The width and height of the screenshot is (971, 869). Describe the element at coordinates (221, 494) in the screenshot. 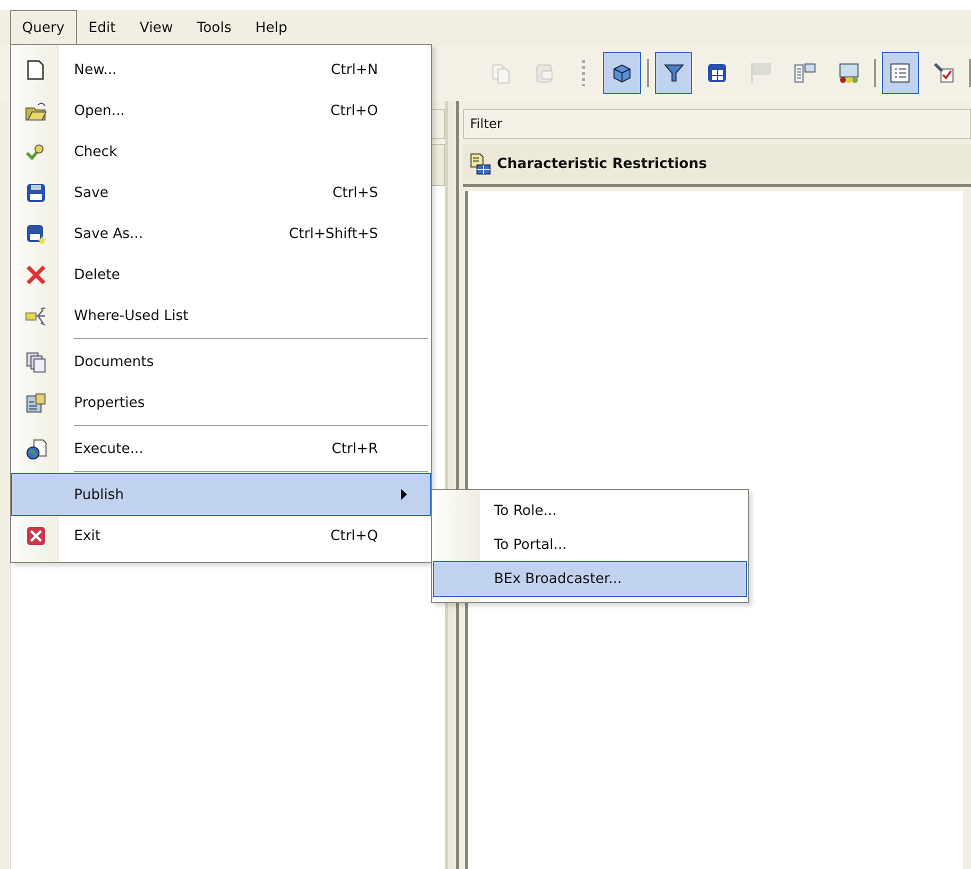

I see `menu-item: Publish` at that location.